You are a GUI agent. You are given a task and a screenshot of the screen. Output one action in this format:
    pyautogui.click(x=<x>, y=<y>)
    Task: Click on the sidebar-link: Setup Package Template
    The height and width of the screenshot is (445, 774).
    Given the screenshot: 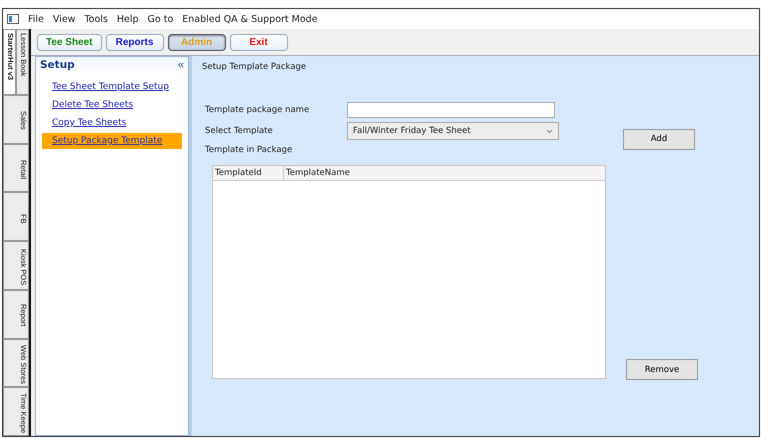 What is the action you would take?
    pyautogui.click(x=112, y=141)
    